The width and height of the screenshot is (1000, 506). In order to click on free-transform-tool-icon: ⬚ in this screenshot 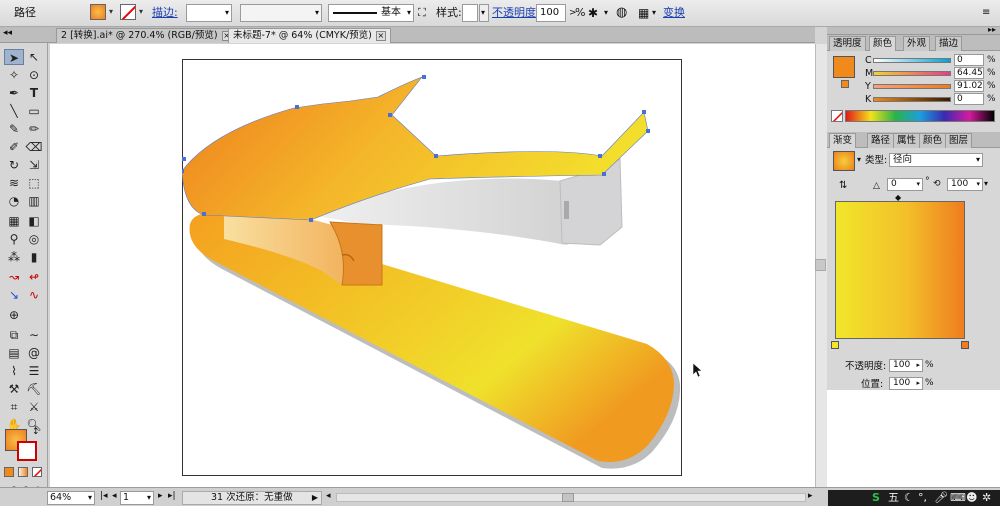, I will do `click(34, 183)`.